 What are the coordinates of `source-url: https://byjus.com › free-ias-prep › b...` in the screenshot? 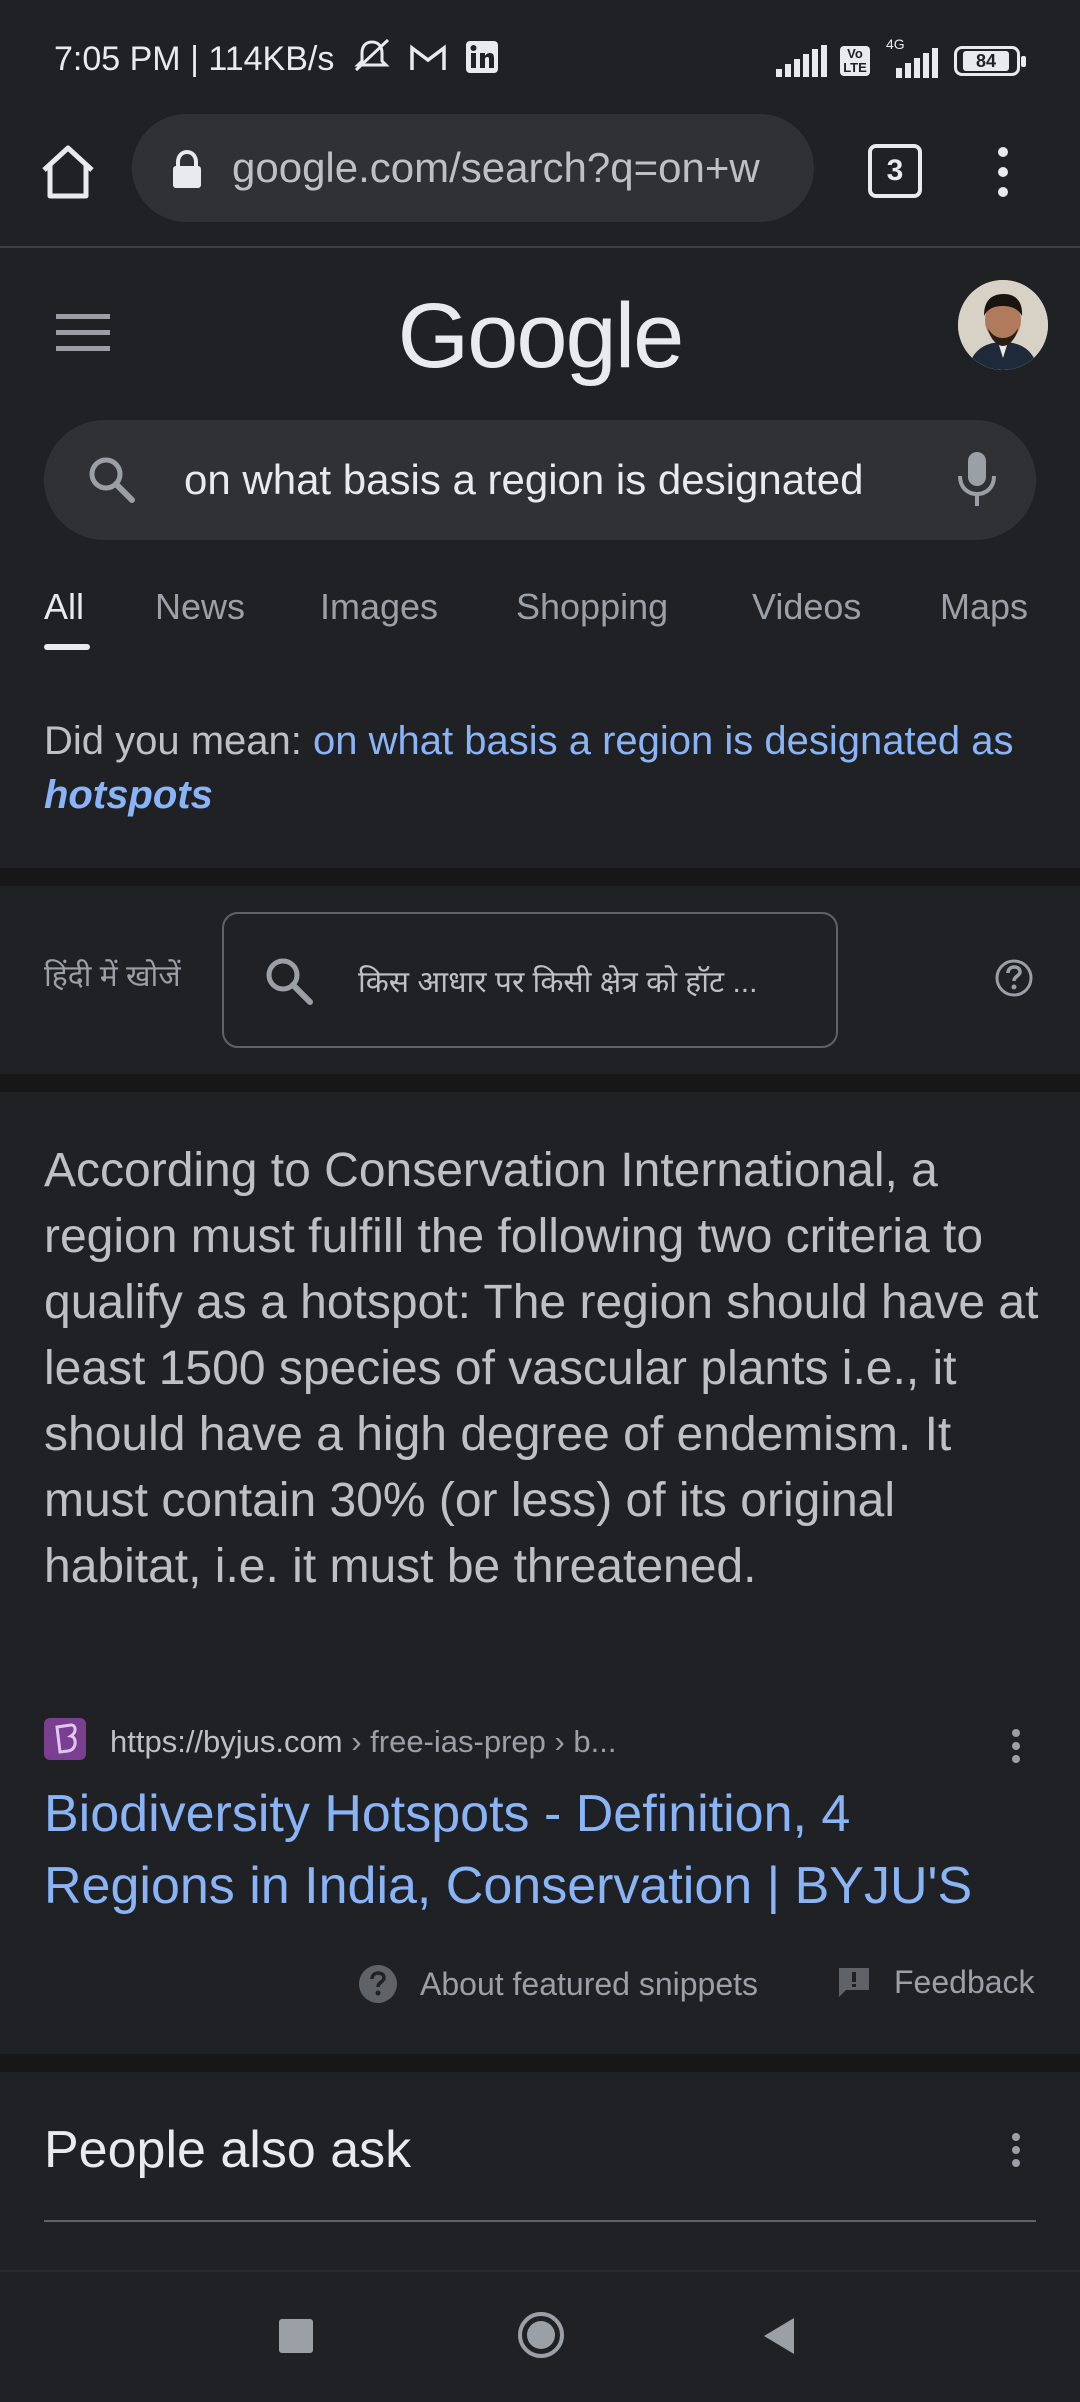 It's located at (363, 1742).